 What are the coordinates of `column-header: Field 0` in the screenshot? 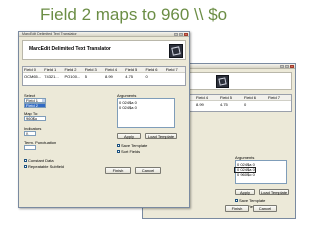 It's located at (30, 69).